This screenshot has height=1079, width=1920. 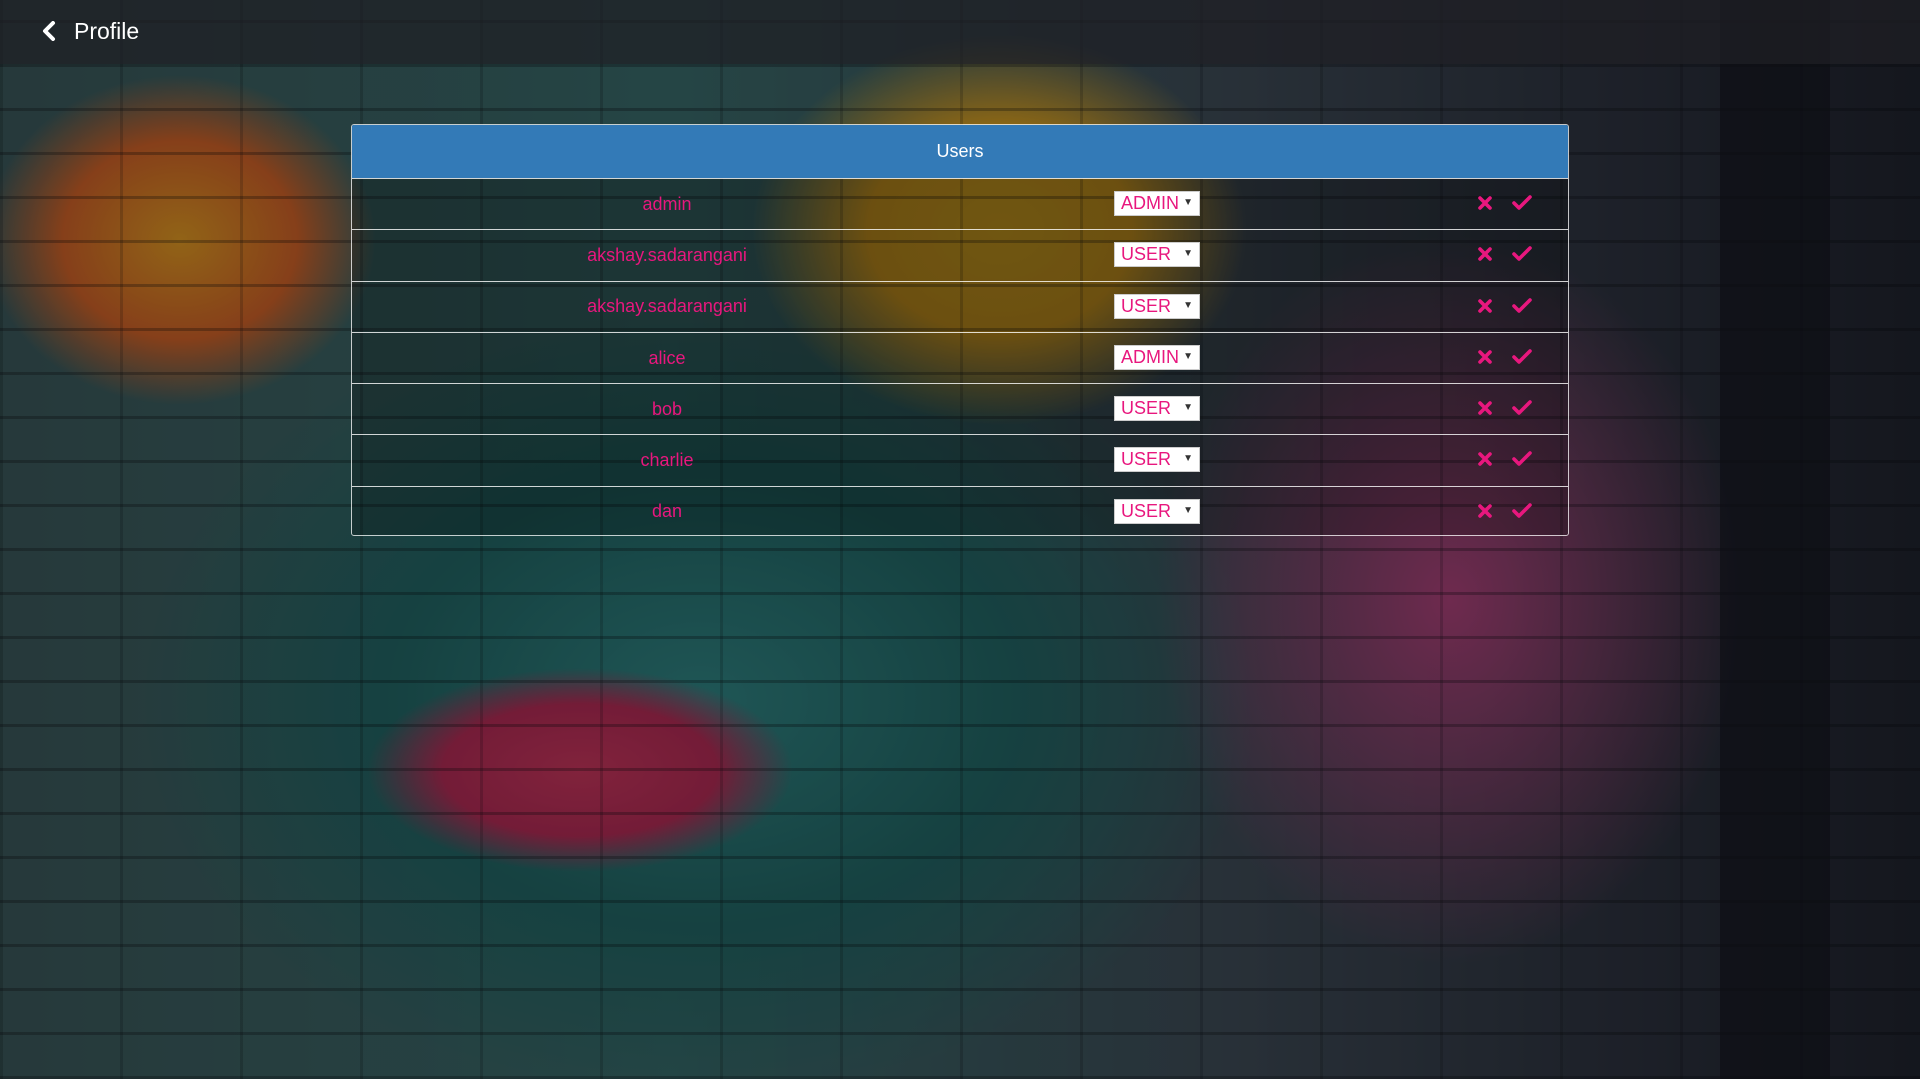 I want to click on table-row: admin ADMIN ▼, so click(x=960, y=204).